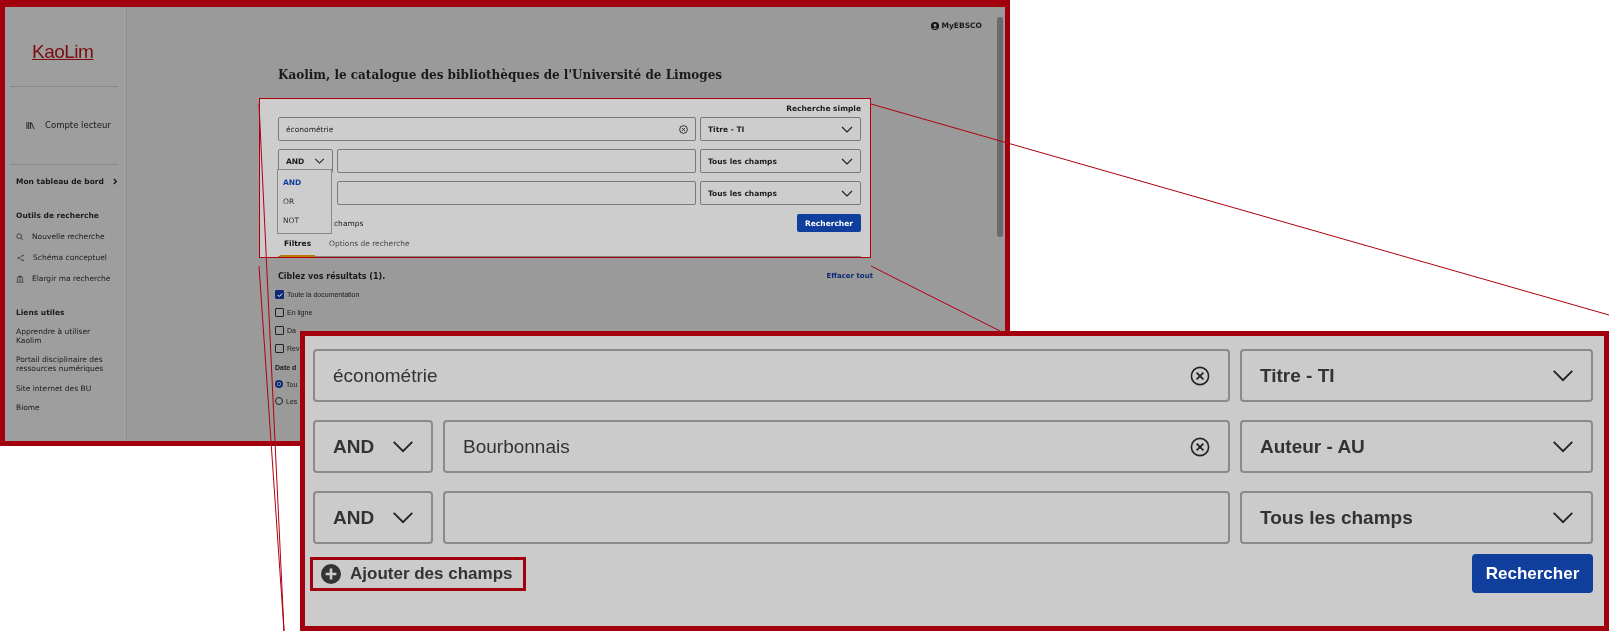  I want to click on search-field: Bourbonnais, so click(836, 446).